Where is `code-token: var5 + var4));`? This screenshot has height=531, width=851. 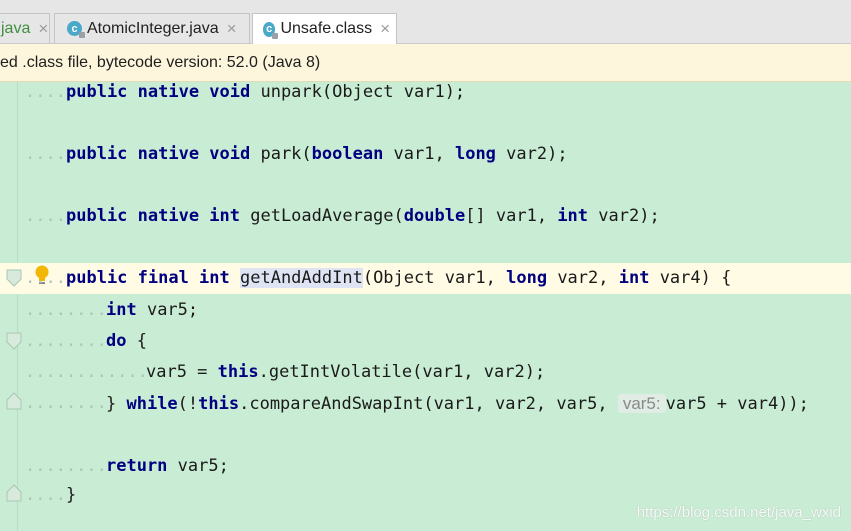 code-token: var5 + var4)); is located at coordinates (737, 404).